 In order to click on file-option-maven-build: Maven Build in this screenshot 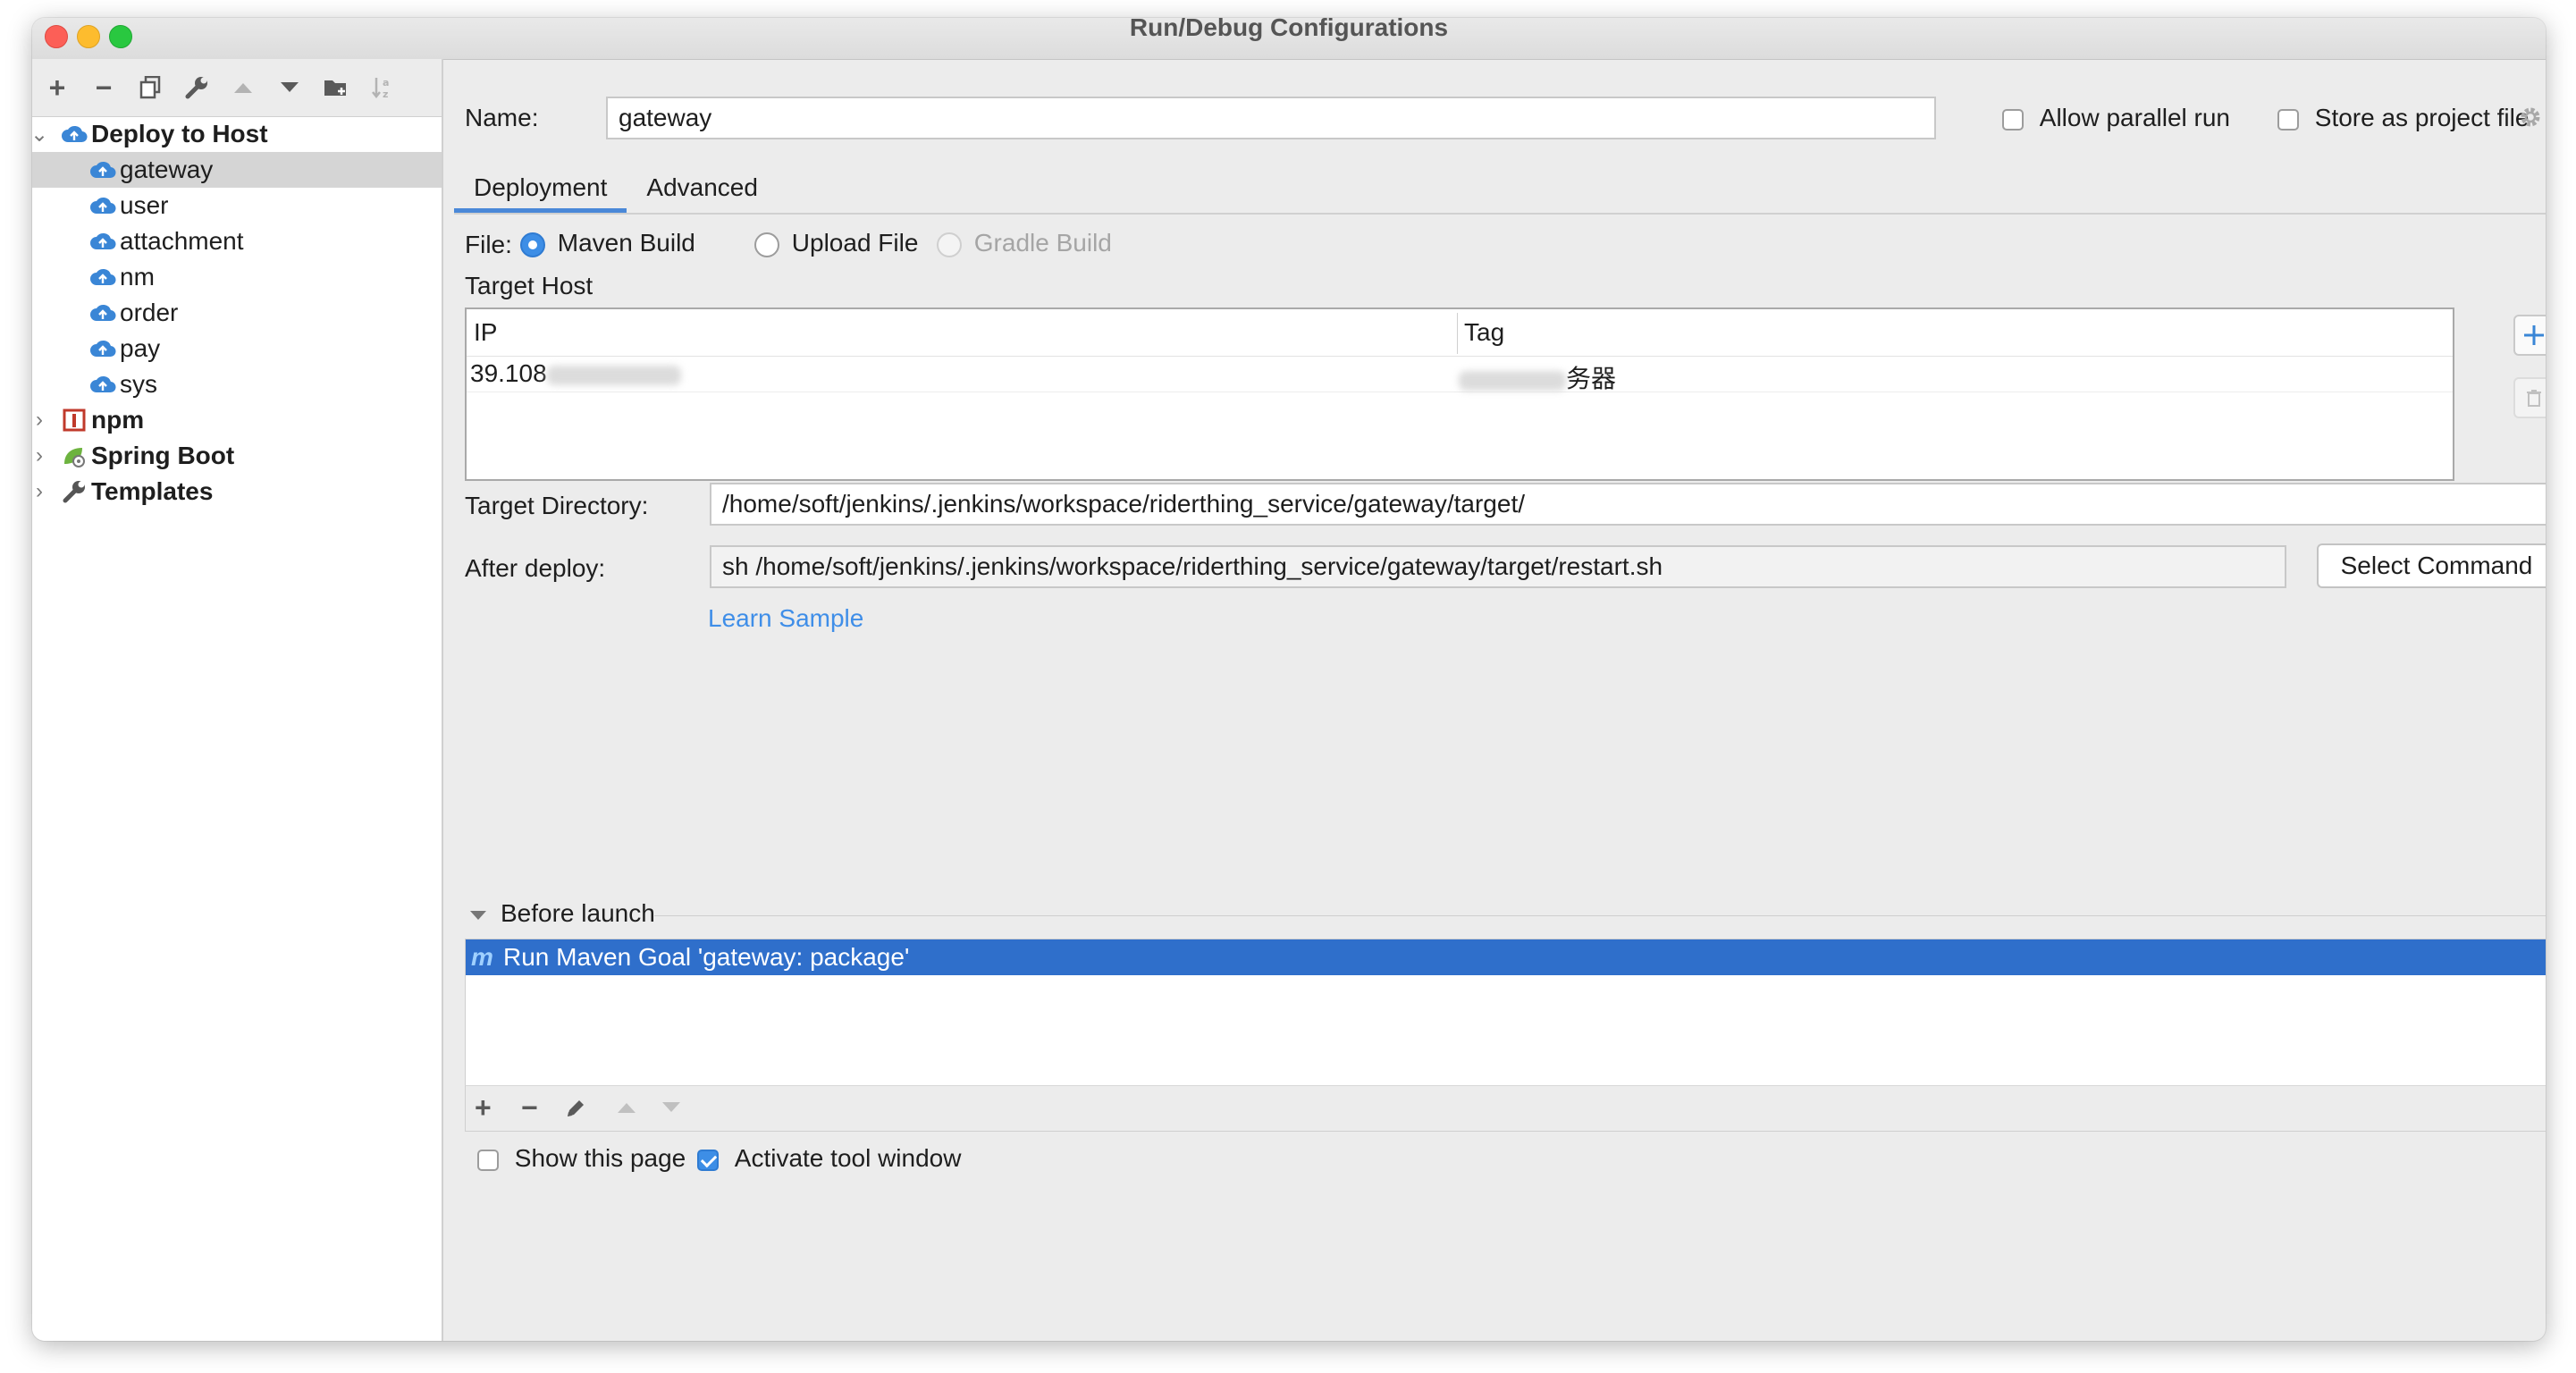, I will do `click(608, 243)`.